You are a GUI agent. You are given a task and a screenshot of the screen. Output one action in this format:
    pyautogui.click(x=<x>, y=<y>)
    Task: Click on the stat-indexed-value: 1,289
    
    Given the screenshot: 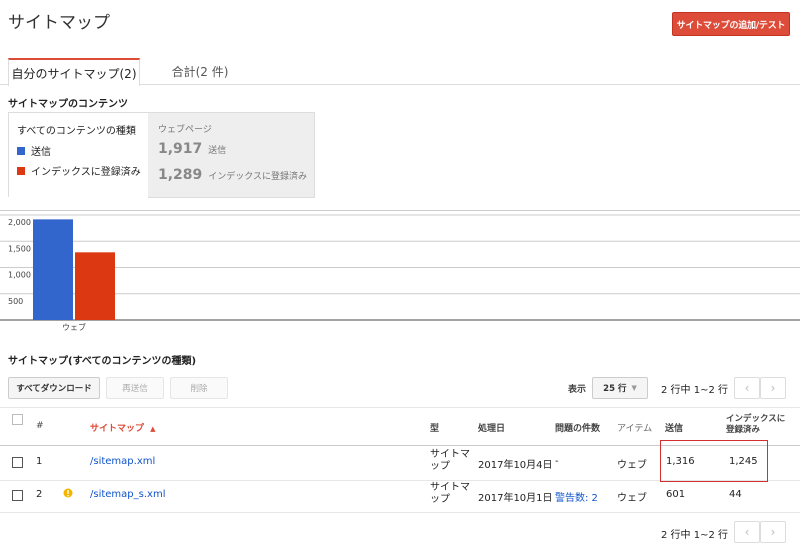 What is the action you would take?
    pyautogui.click(x=180, y=175)
    